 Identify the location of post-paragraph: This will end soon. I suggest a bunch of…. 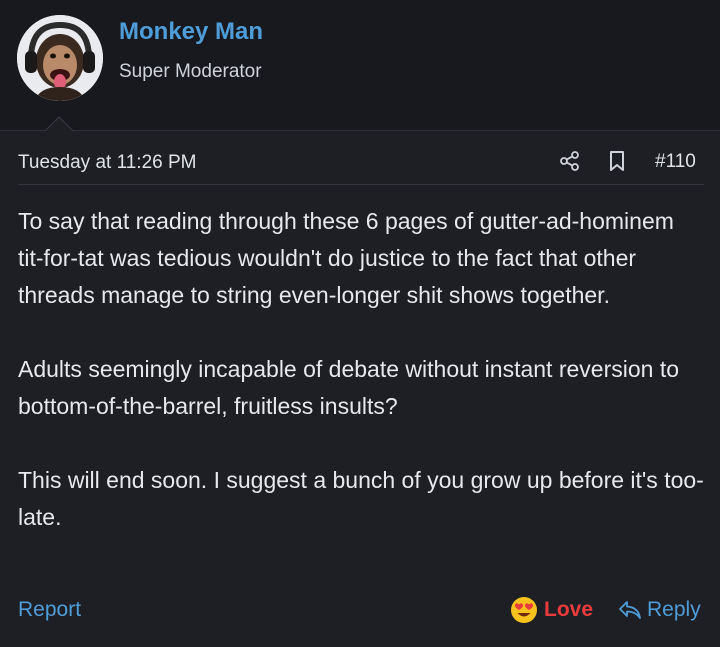
(361, 498).